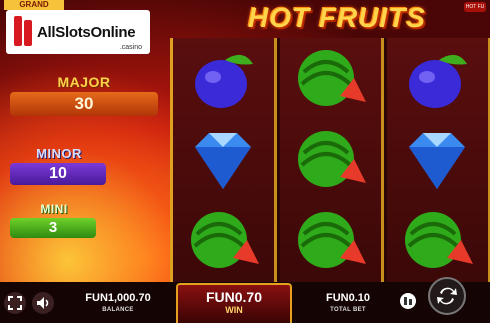  I want to click on jackpot-mini-label: MINI, so click(54, 209).